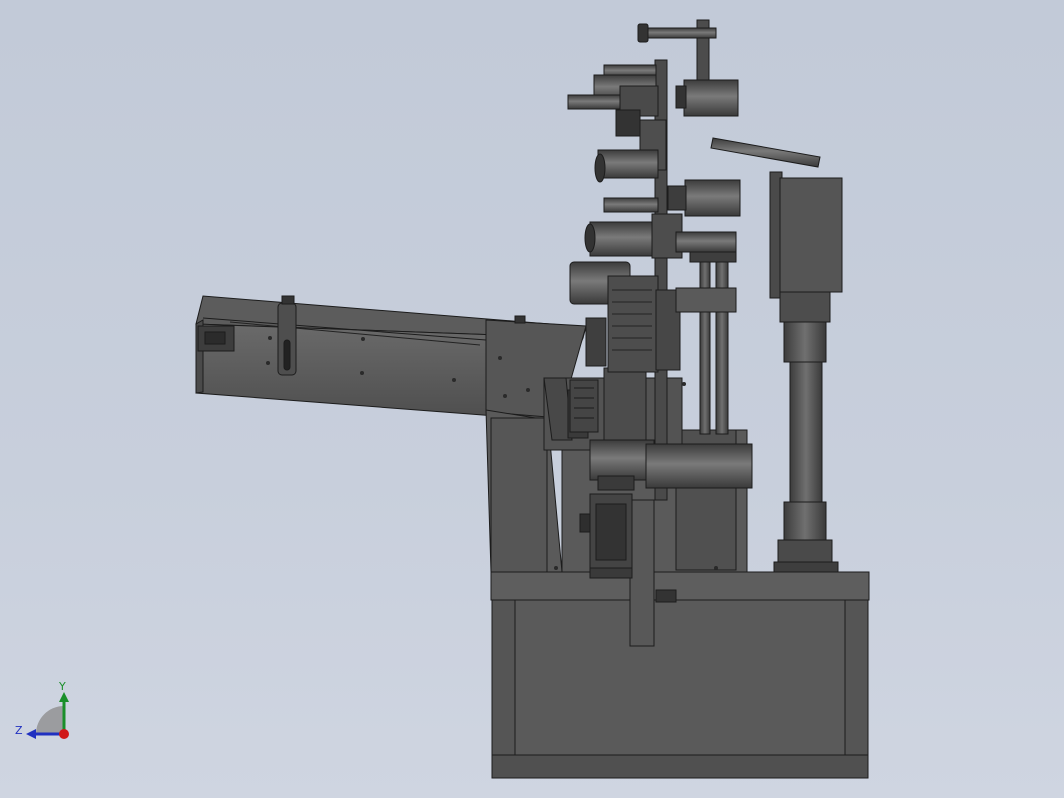  What do you see at coordinates (64, 697) in the screenshot?
I see `y-axis-arrow` at bounding box center [64, 697].